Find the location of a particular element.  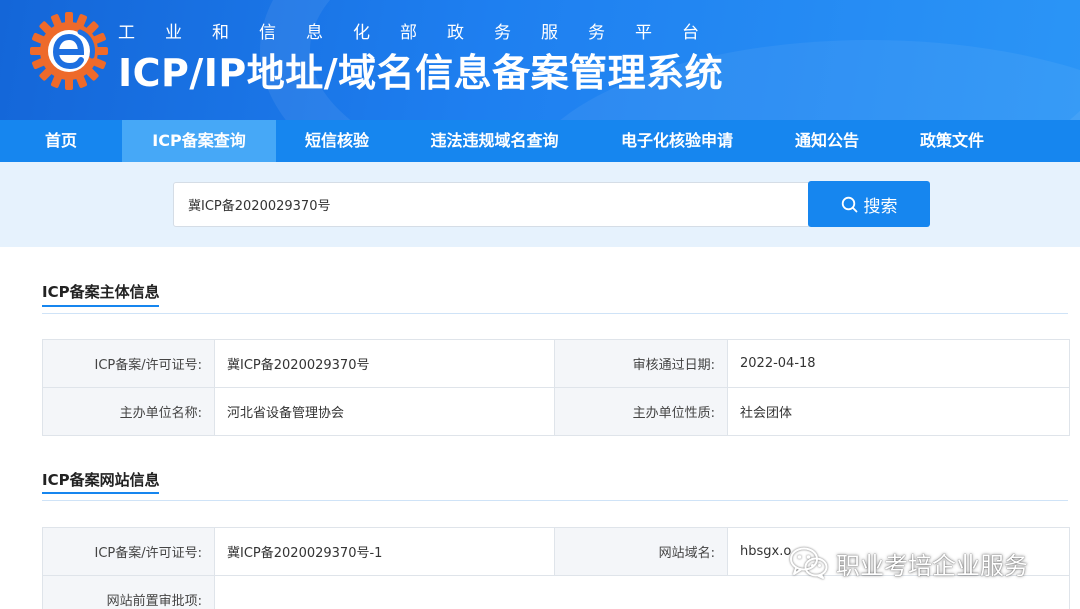

nav-item-illegal-domain-query: 违法违规域名查询 is located at coordinates (494, 141).